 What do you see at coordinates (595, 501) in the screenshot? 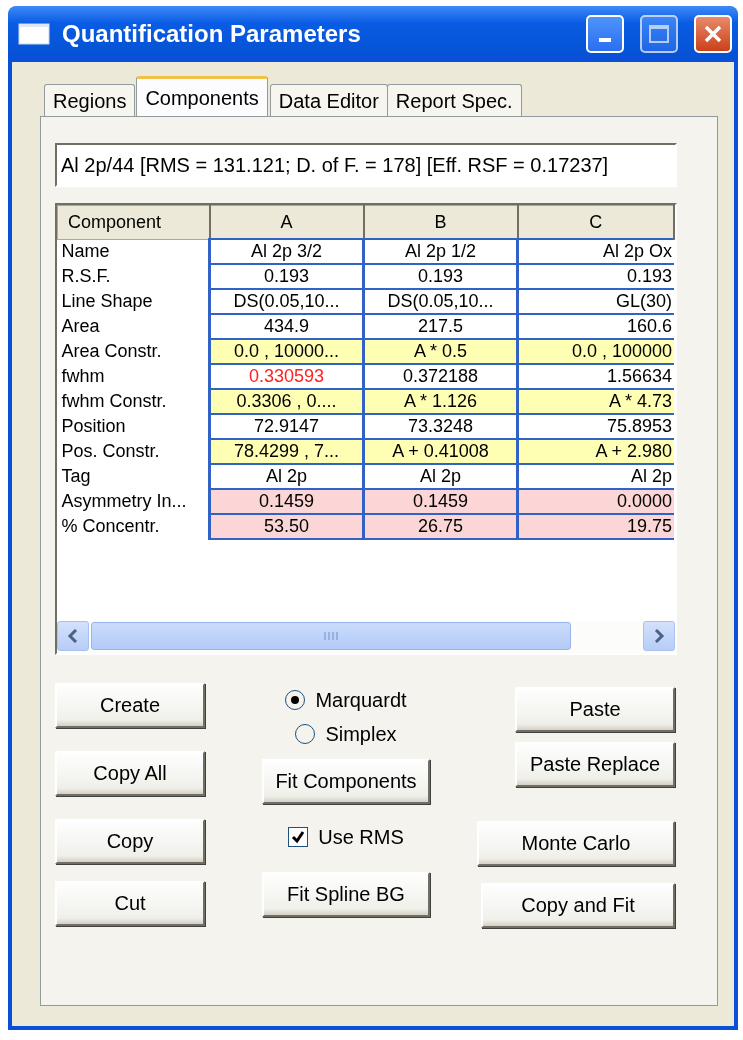
I see `table-cell: 0.0000` at bounding box center [595, 501].